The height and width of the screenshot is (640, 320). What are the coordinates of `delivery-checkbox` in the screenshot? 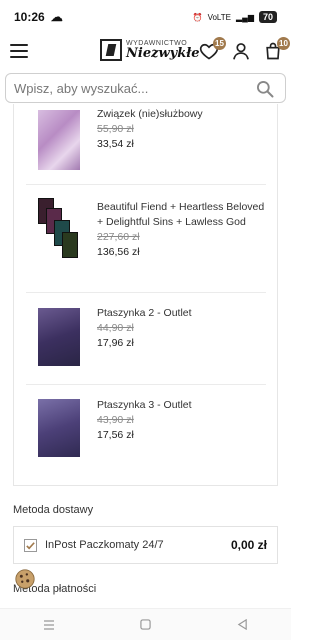 It's located at (30, 545).